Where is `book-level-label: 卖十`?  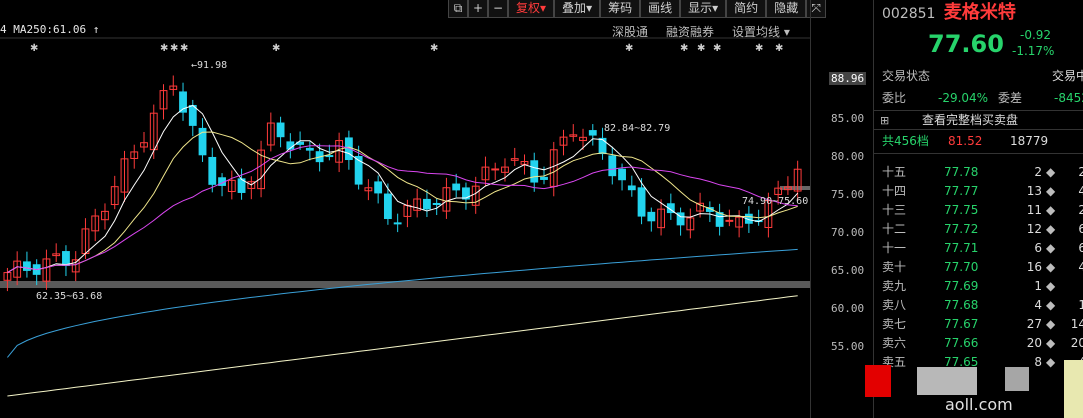 book-level-label: 卖十 is located at coordinates (894, 267).